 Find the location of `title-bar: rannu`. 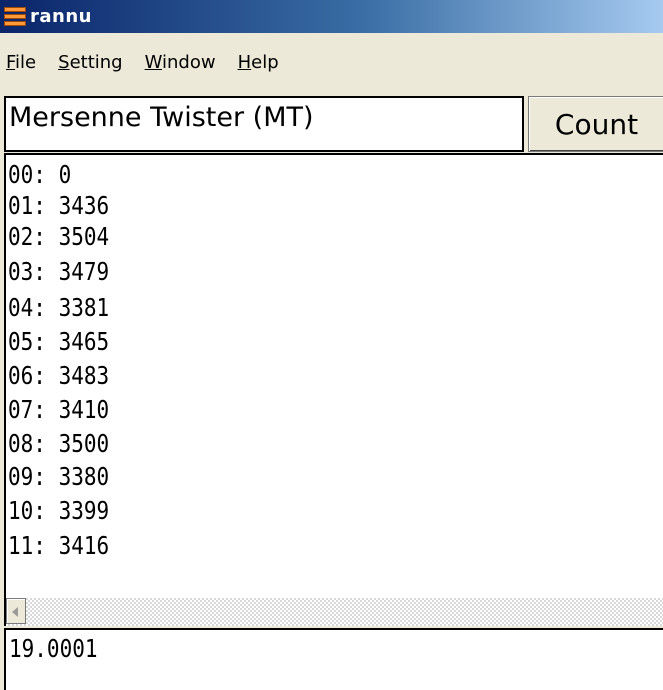

title-bar: rannu is located at coordinates (331, 16).